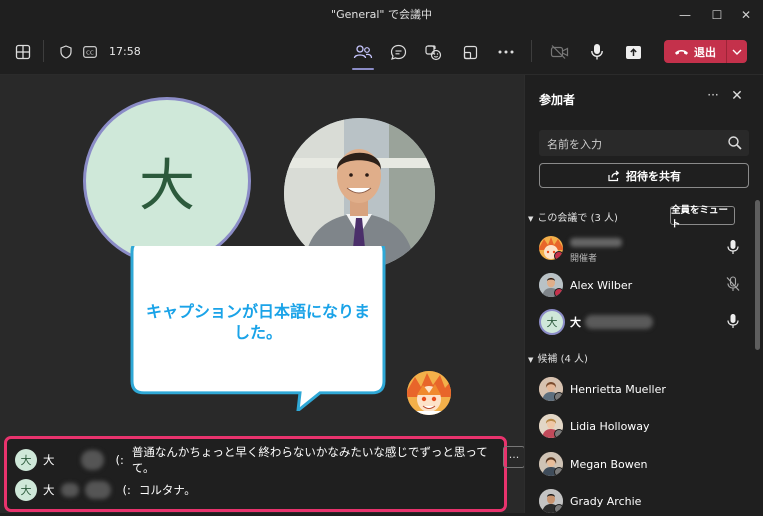  What do you see at coordinates (653, 176) in the screenshot?
I see `share-invite-label: 招待を共有` at bounding box center [653, 176].